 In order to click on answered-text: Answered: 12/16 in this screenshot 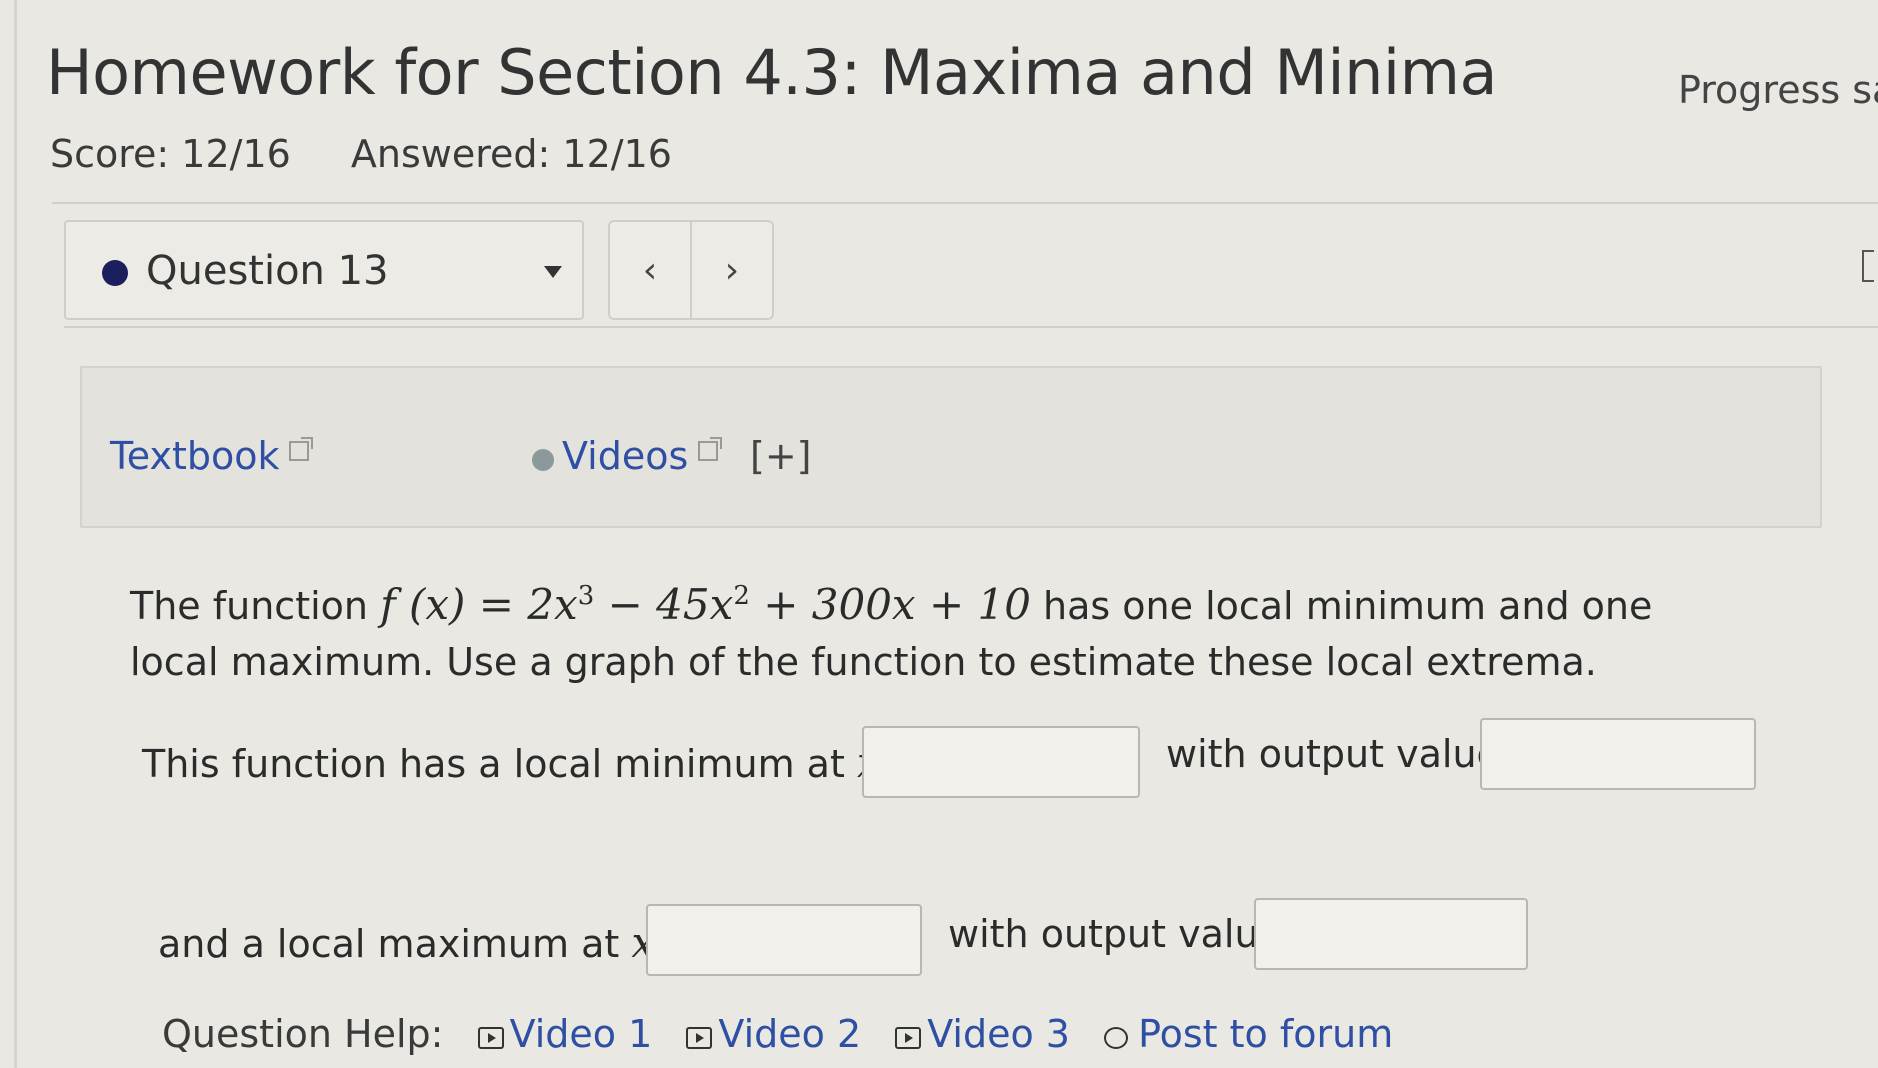, I will do `click(511, 154)`.